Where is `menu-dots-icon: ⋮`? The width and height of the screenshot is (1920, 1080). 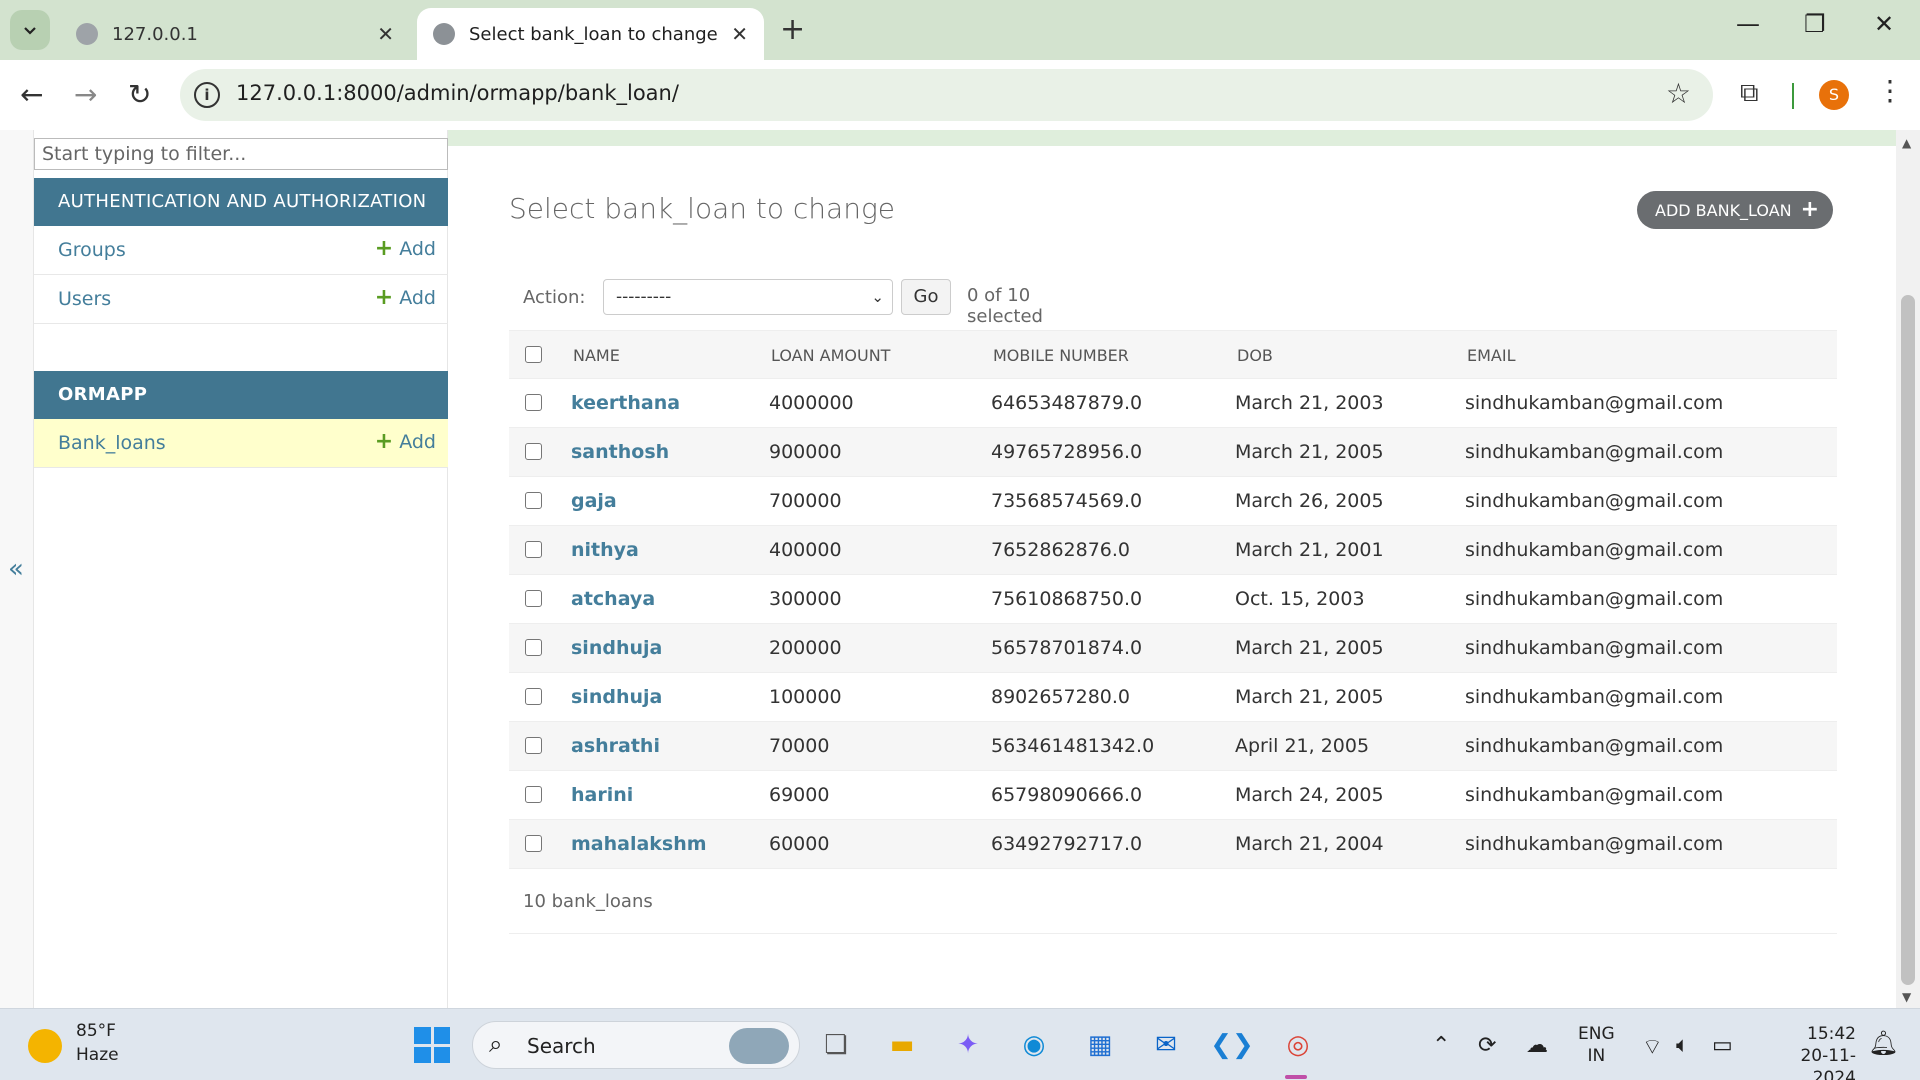
menu-dots-icon: ⋮ is located at coordinates (1890, 90).